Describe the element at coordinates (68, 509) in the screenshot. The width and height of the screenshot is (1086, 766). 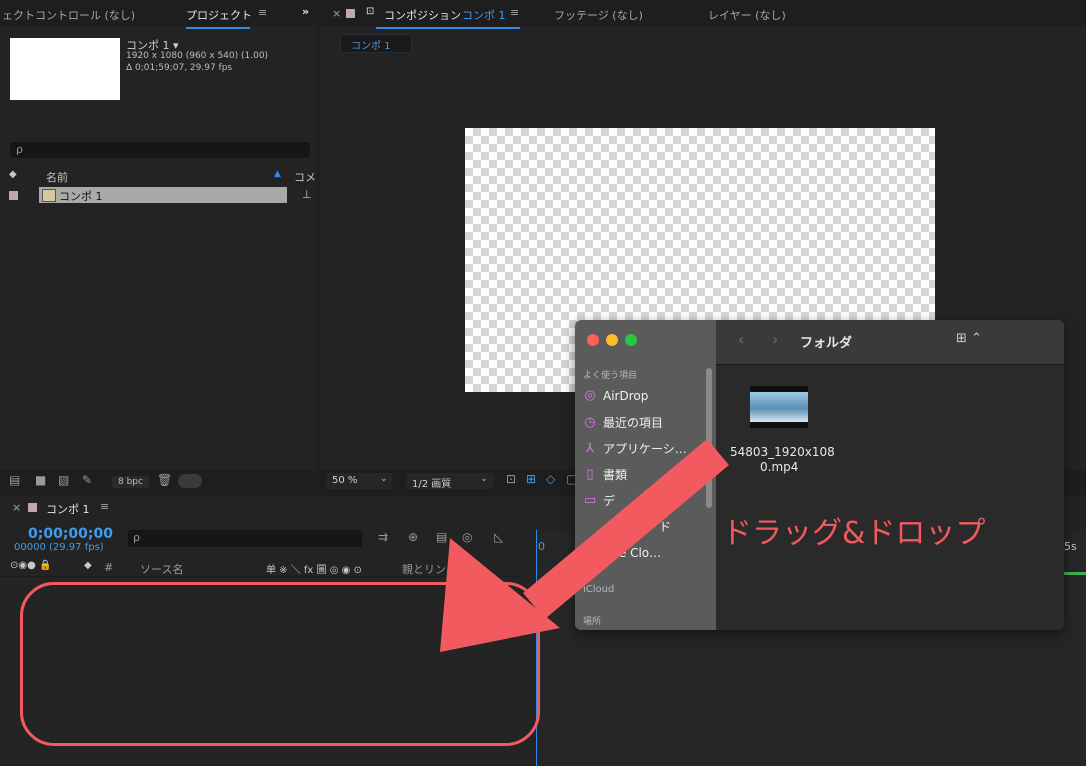
I see `tab-timeline: コンポ 1` at that location.